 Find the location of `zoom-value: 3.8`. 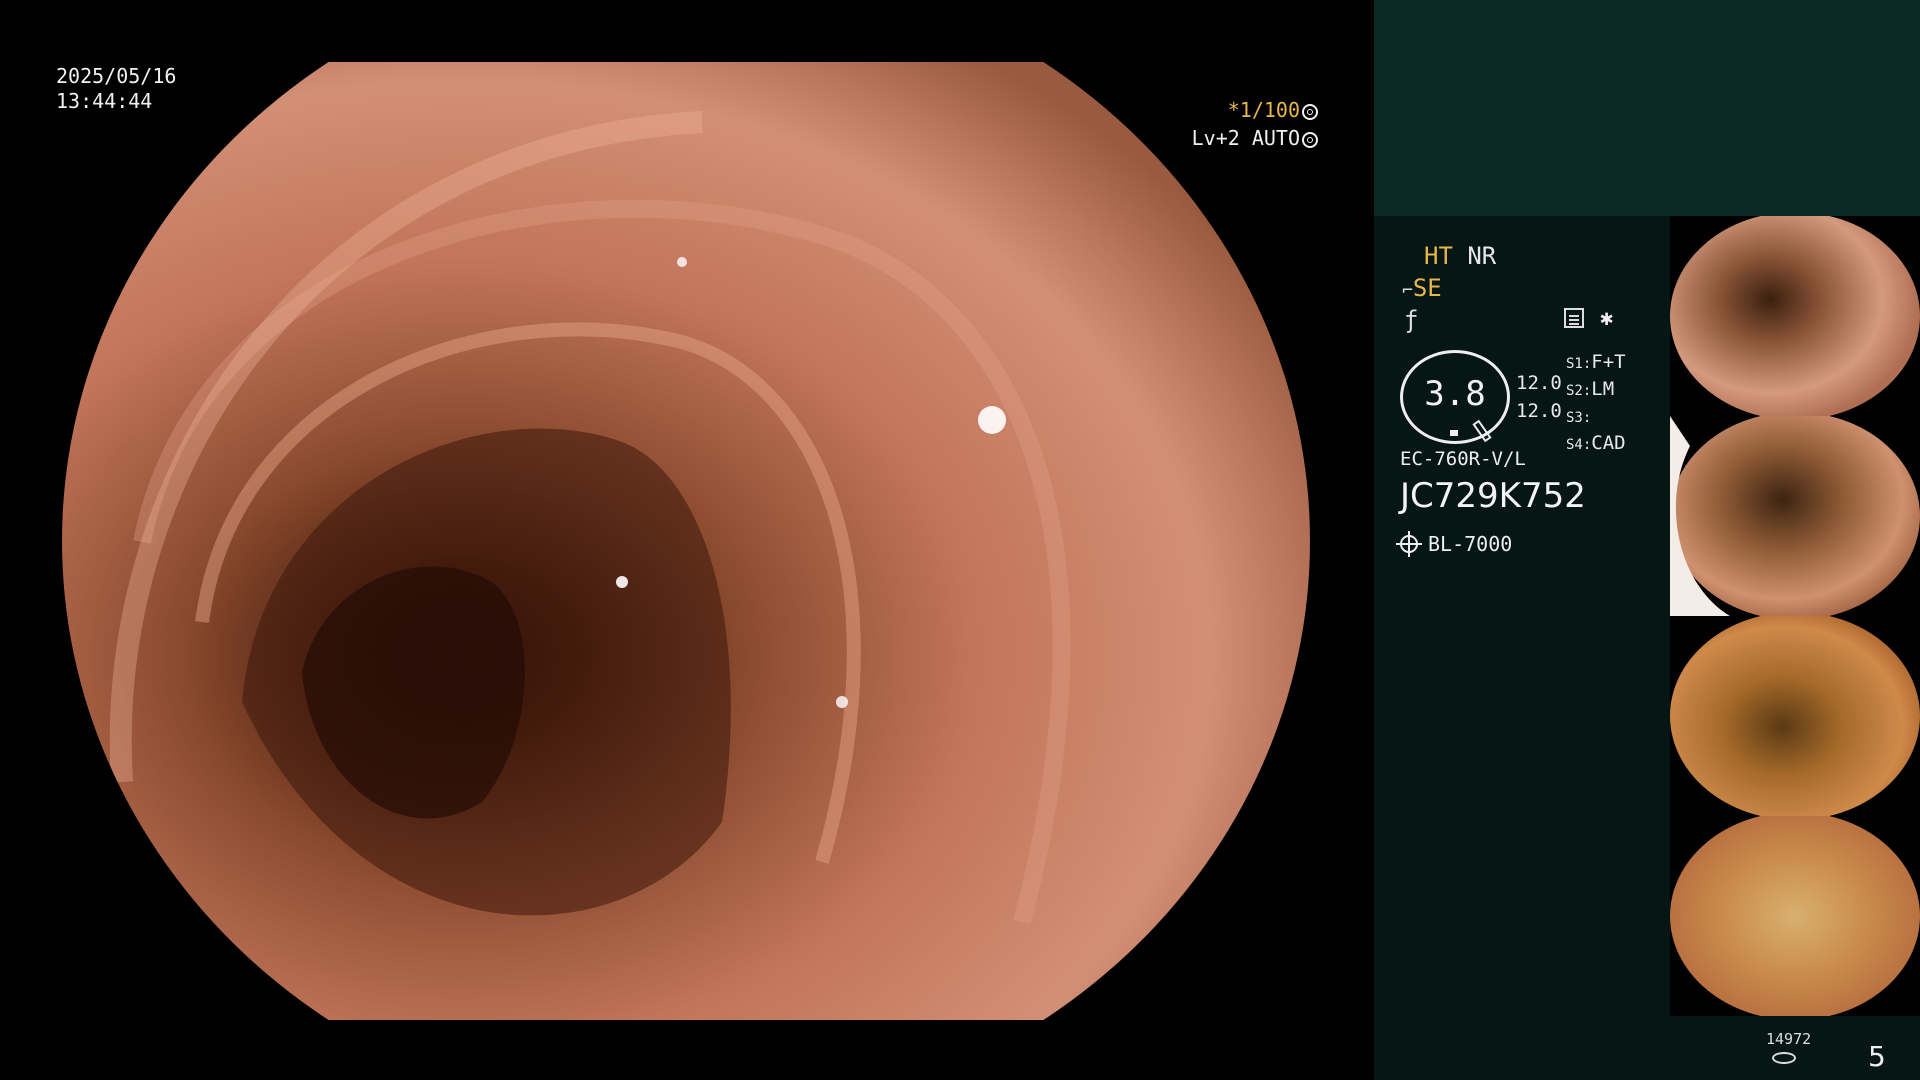

zoom-value: 3.8 is located at coordinates (1455, 394).